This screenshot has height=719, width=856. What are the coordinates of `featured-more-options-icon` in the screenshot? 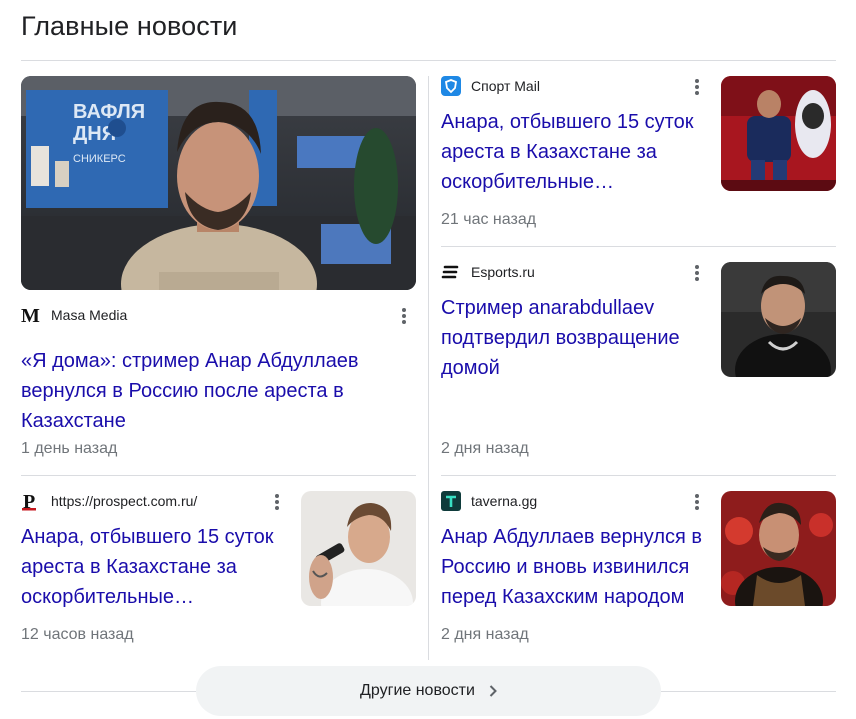 It's located at (404, 316).